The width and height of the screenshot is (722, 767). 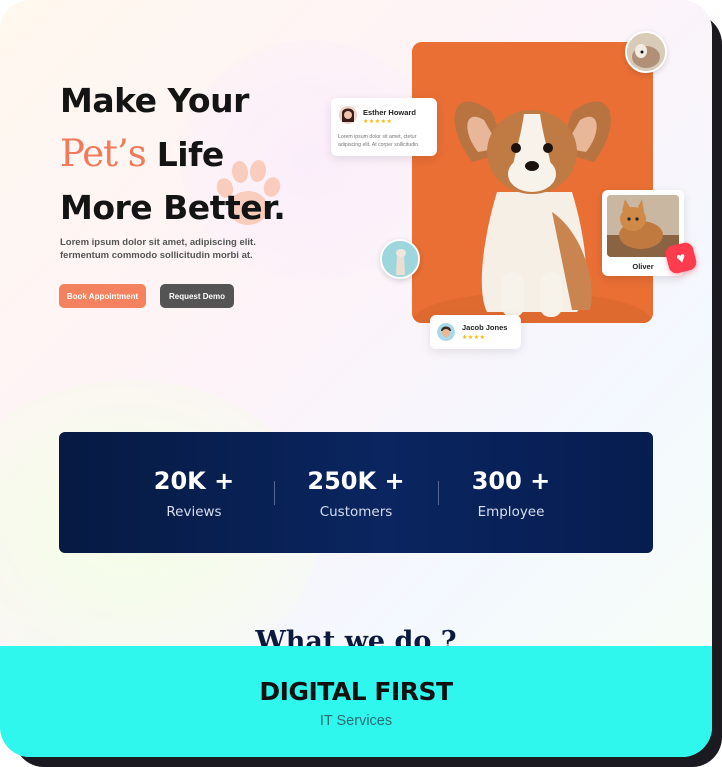 I want to click on rating-stars: ★★★★★, so click(x=378, y=122).